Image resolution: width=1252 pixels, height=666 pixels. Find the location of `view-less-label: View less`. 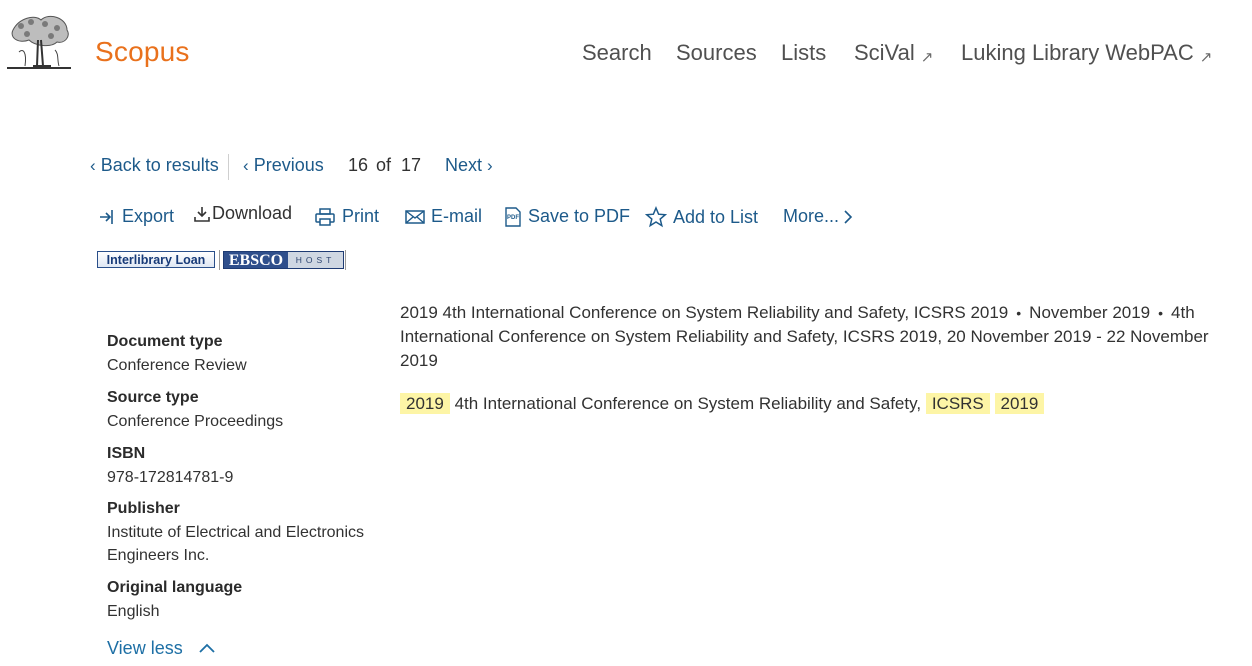

view-less-label: View less is located at coordinates (145, 648).